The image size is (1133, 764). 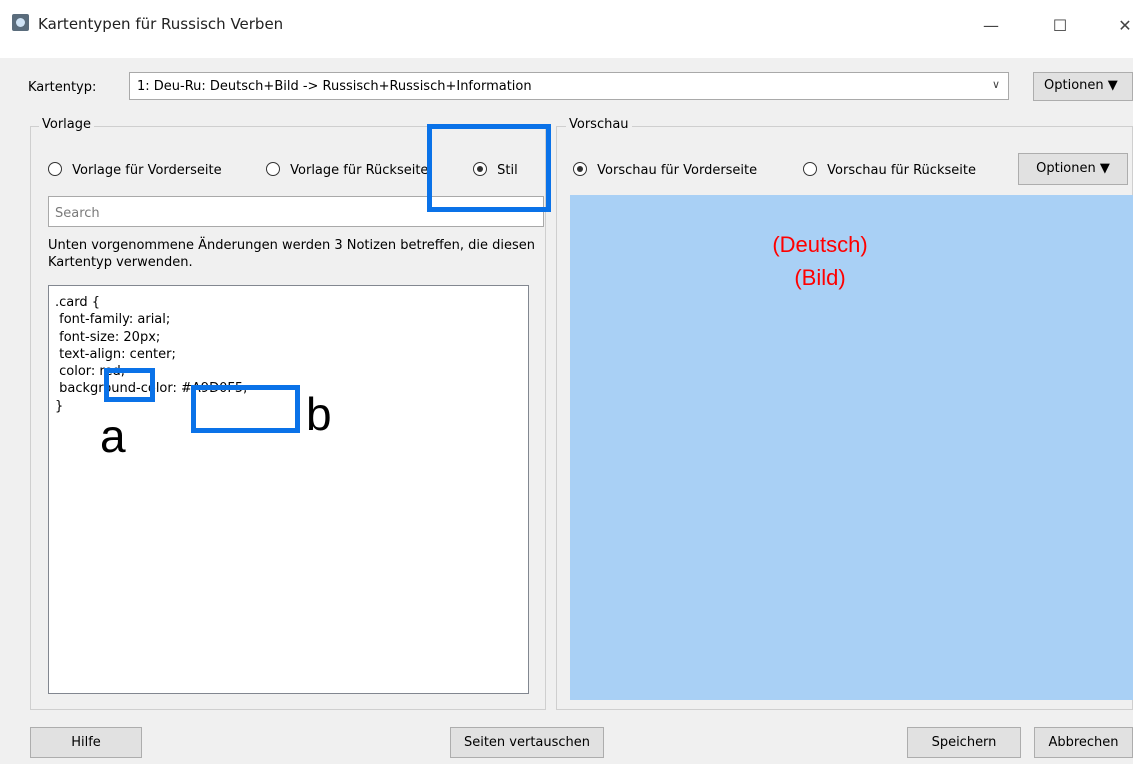 I want to click on radio-template-front: Vorlage für Vorderseite, so click(x=135, y=170).